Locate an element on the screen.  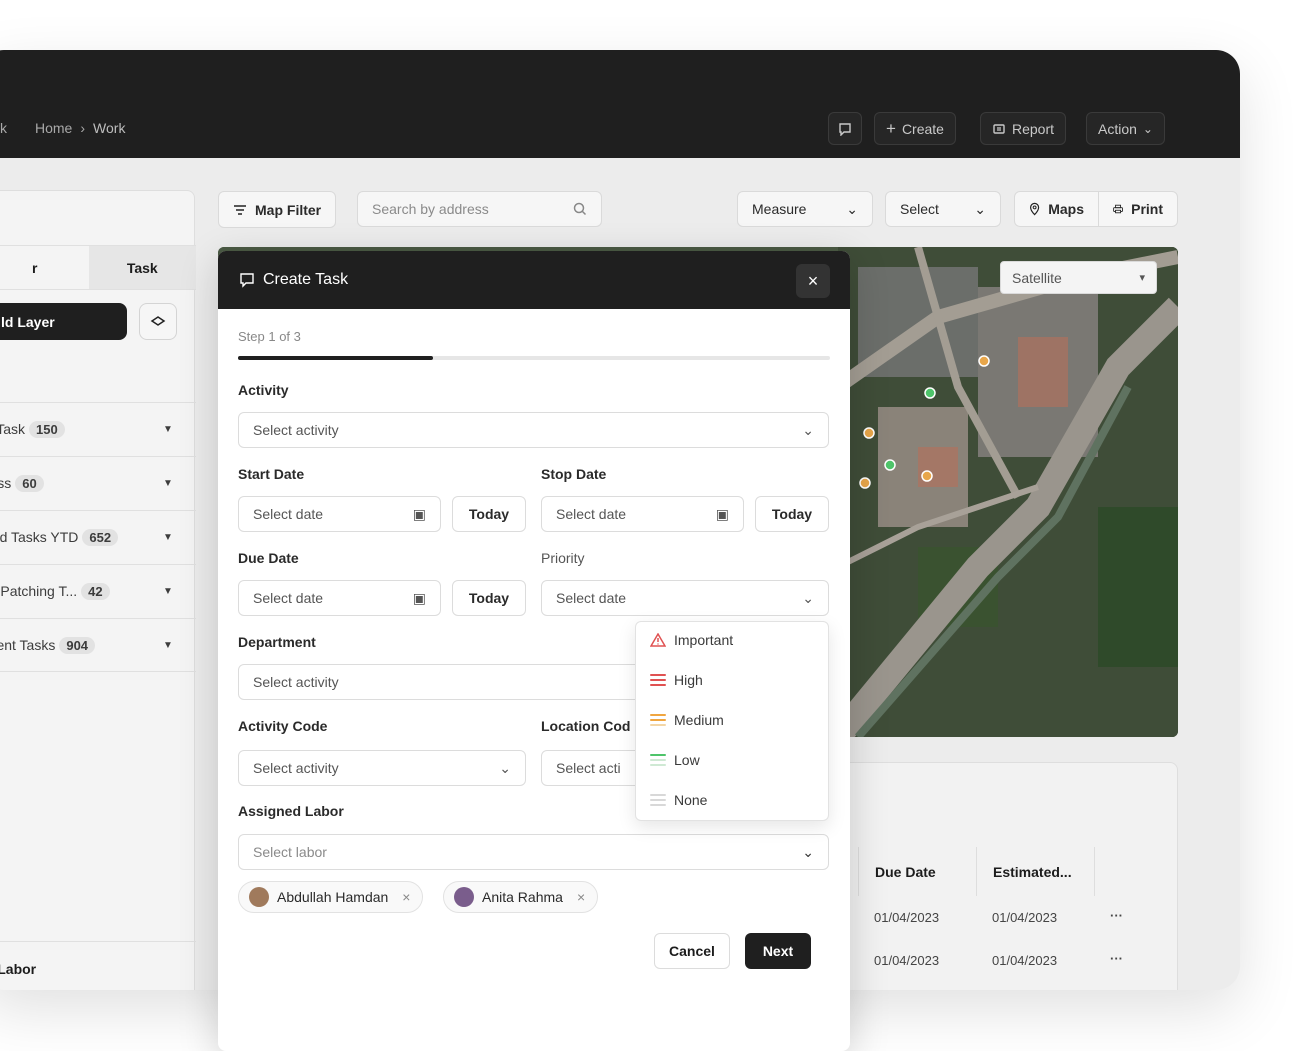
create-button: + Create is located at coordinates (915, 128).